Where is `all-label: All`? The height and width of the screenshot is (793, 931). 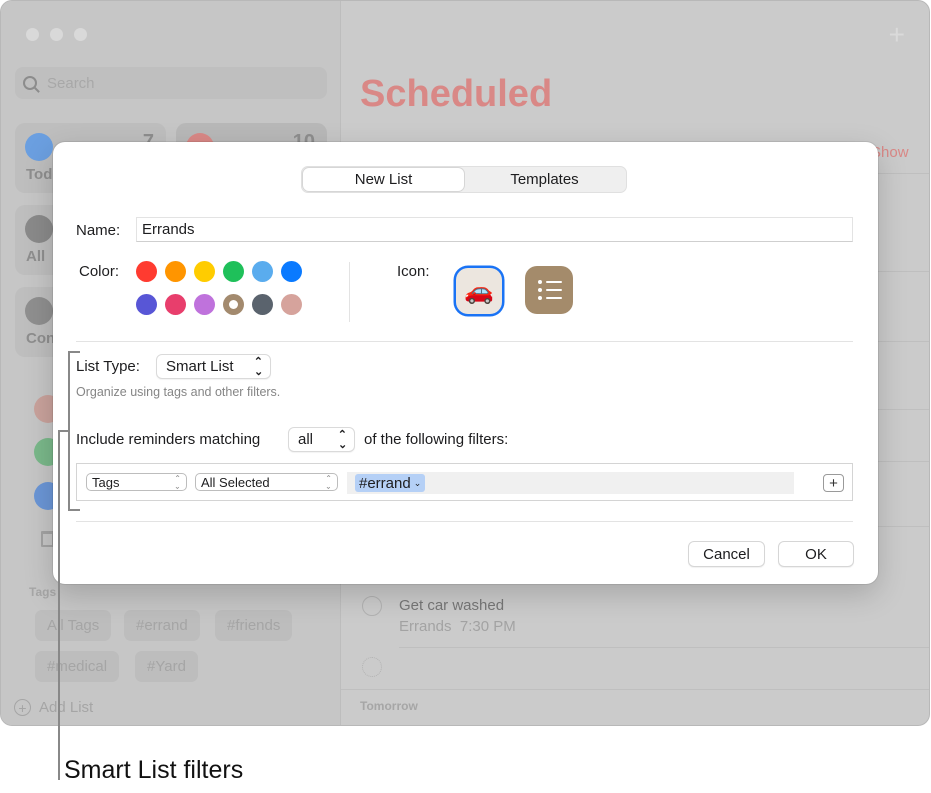
all-label: All is located at coordinates (36, 256).